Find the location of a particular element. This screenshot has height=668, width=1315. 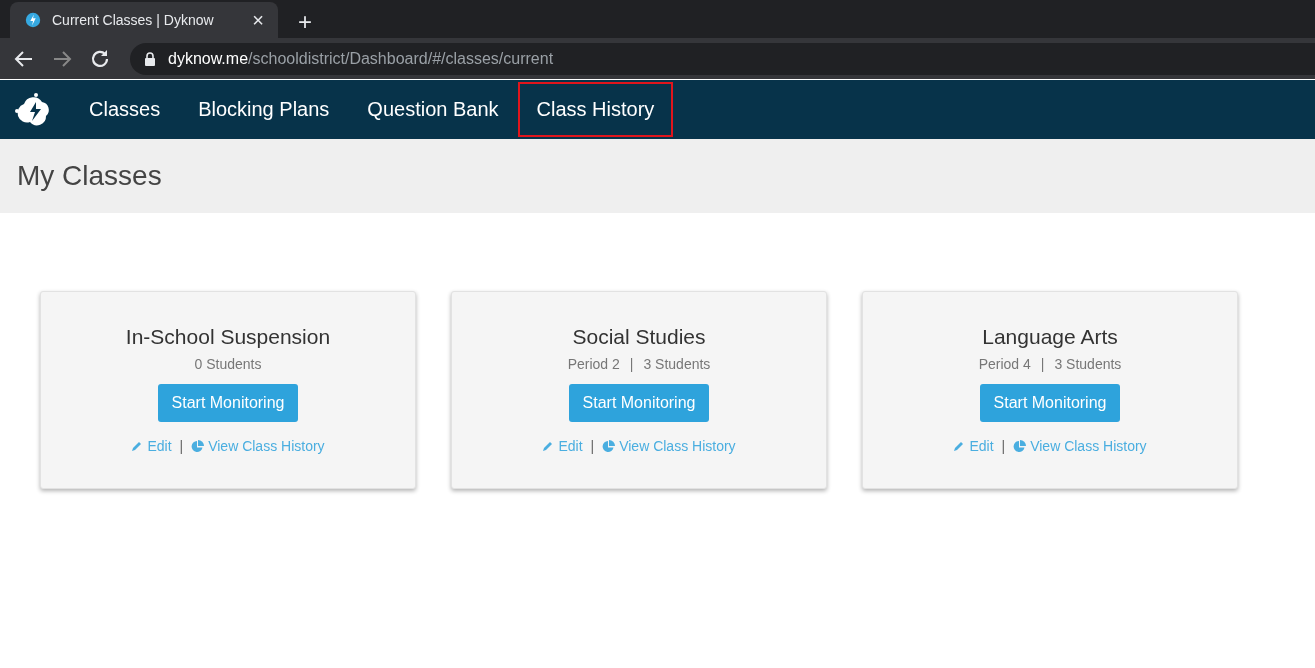

nav-link: Question Bank is located at coordinates (433, 109).